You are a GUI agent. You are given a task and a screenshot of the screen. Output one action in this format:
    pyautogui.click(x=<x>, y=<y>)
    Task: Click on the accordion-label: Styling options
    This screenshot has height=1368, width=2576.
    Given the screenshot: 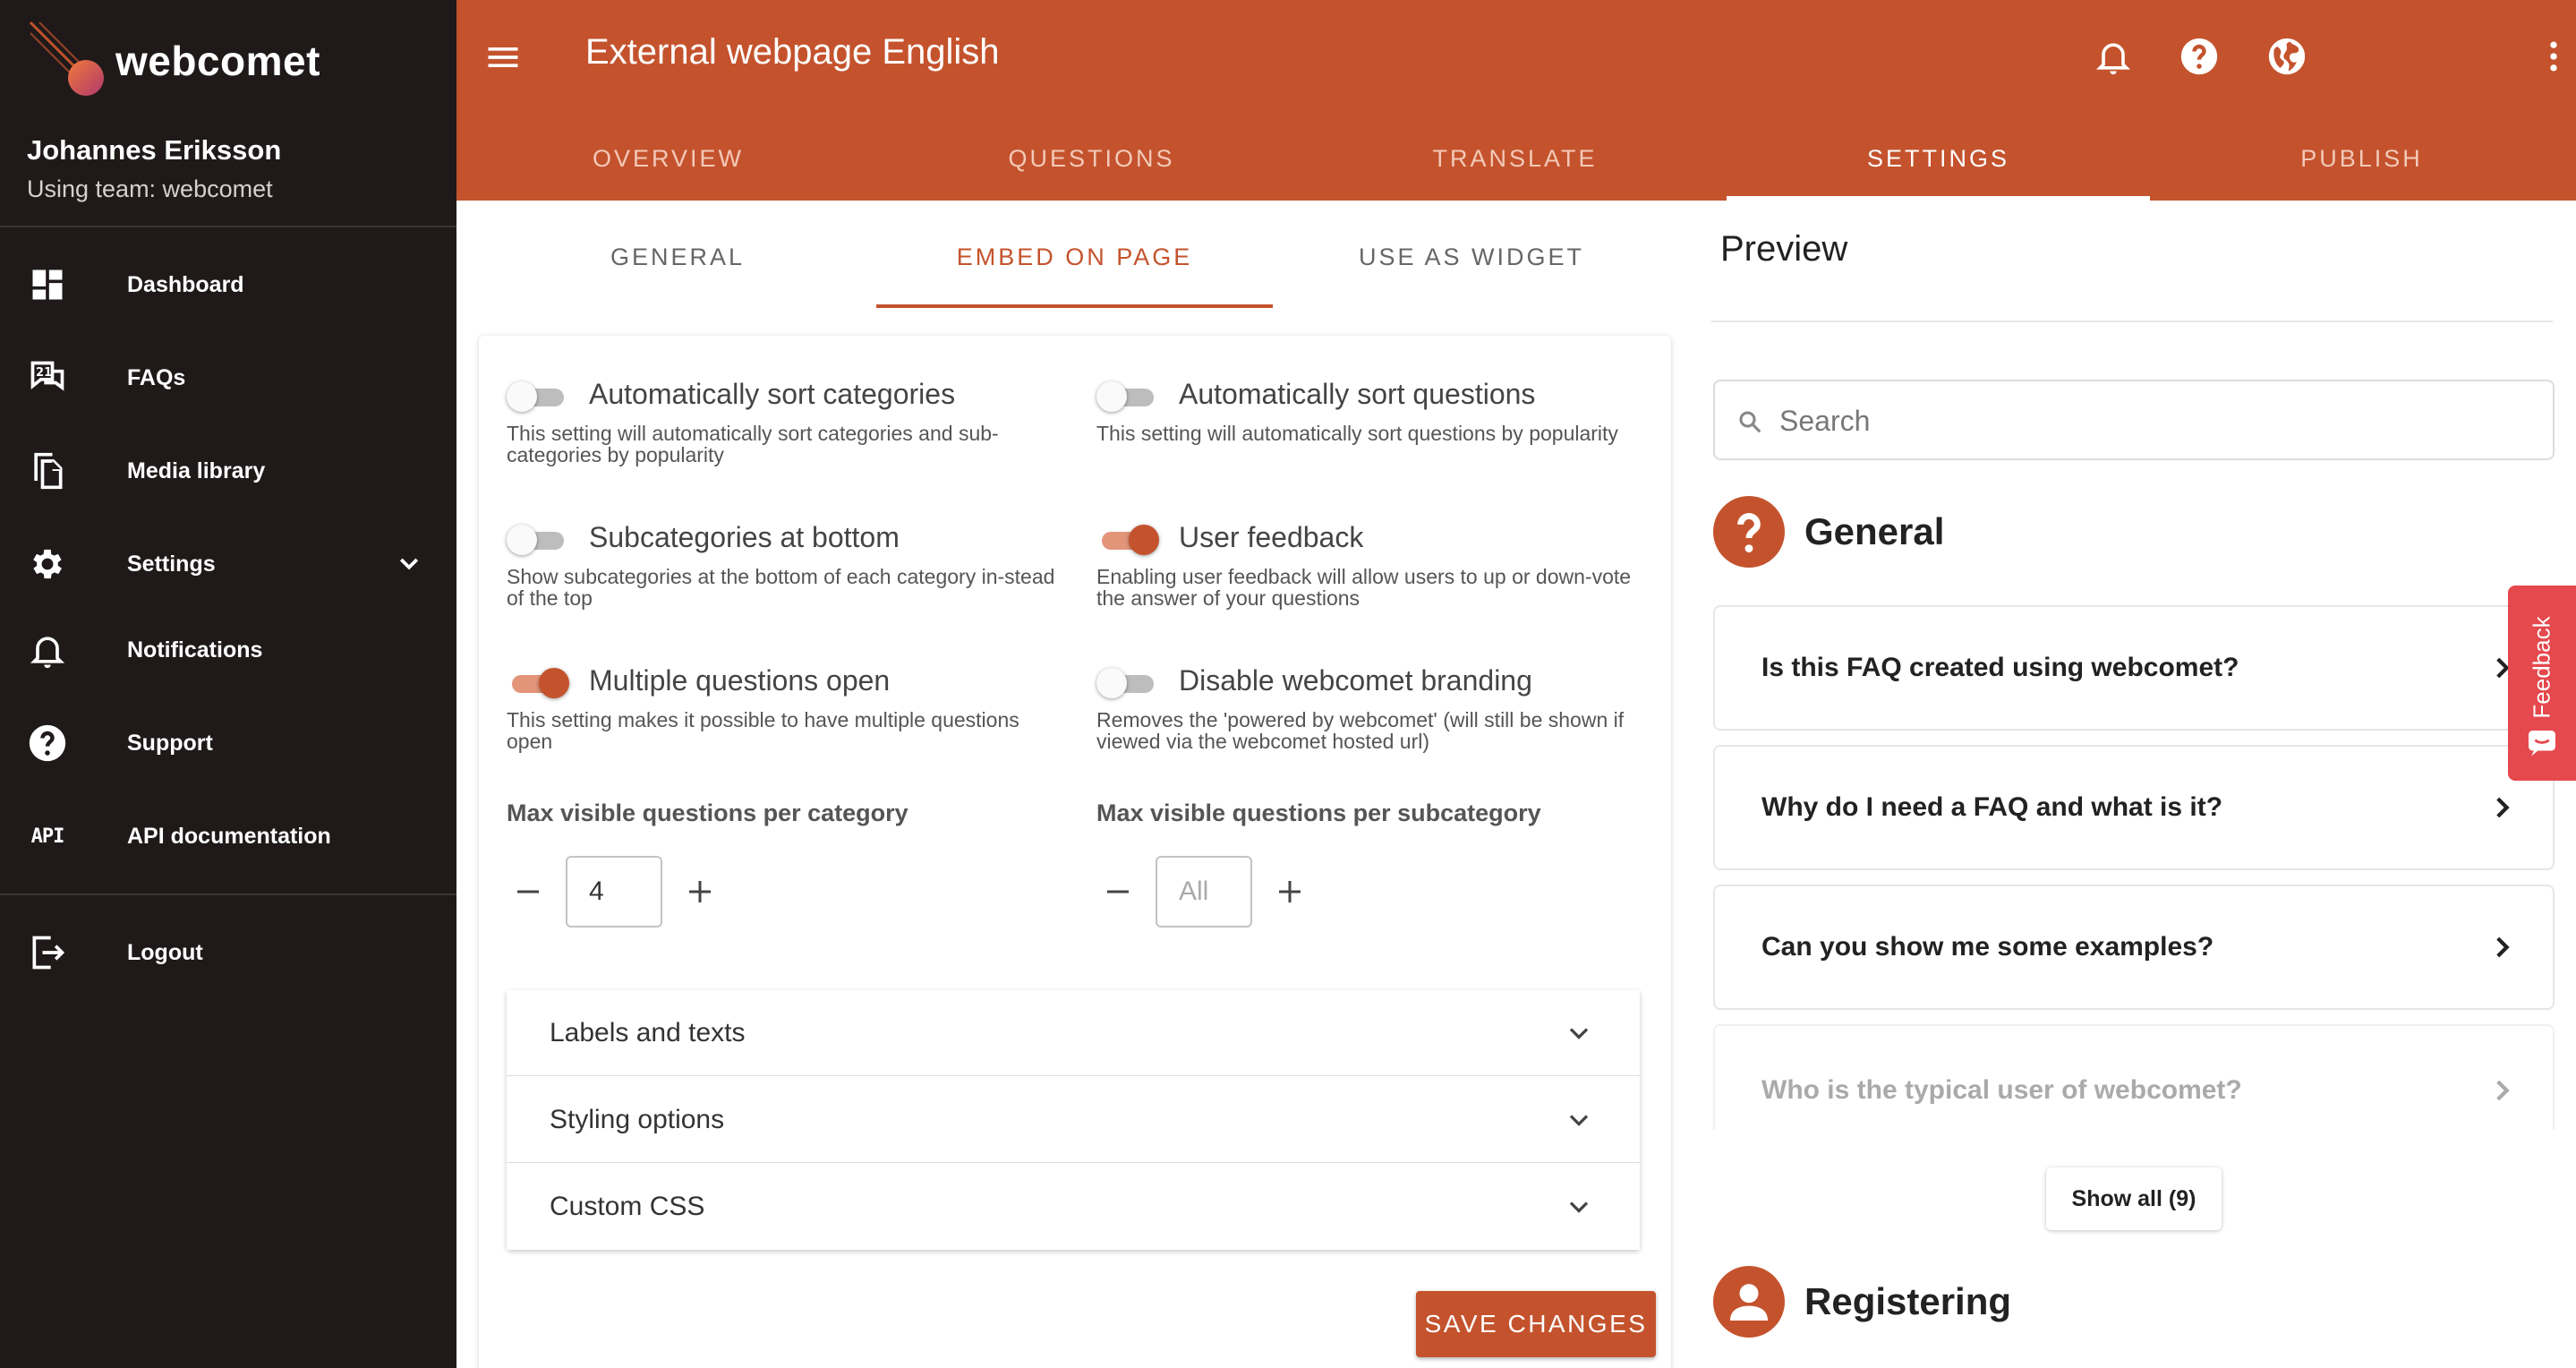 What is the action you would take?
    pyautogui.click(x=637, y=1119)
    